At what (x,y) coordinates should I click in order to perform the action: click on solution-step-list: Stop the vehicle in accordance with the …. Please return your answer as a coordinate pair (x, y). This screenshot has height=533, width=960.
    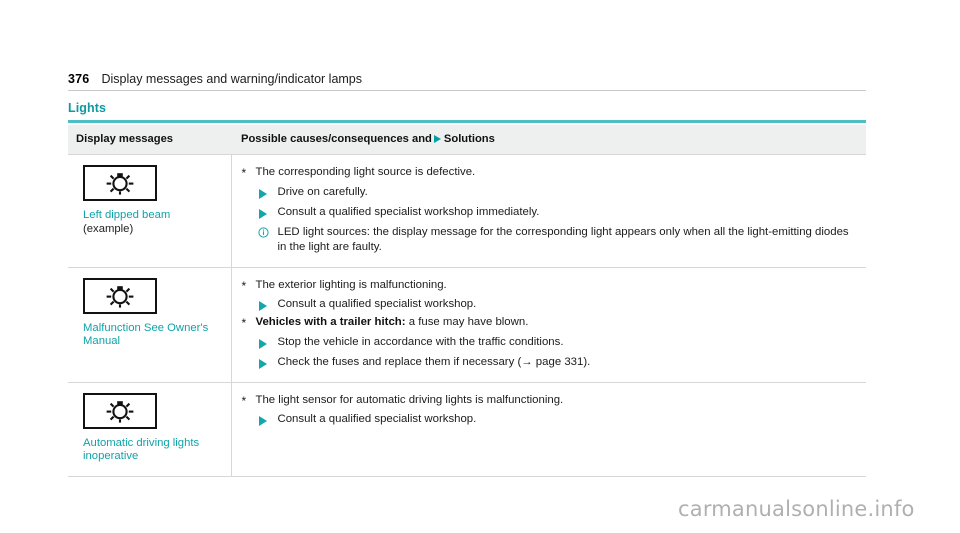
    Looking at the image, I should click on (556, 352).